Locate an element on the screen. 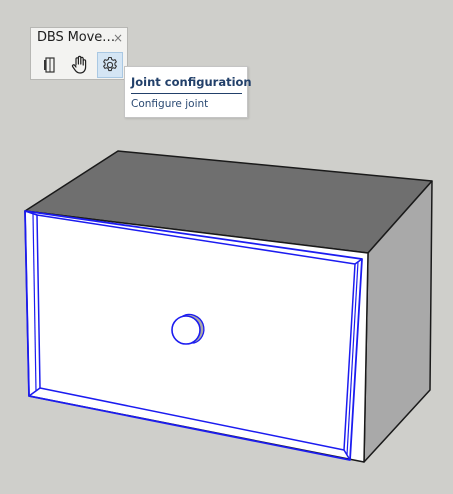 The height and width of the screenshot is (494, 453). drawer-knob is located at coordinates (188, 329).